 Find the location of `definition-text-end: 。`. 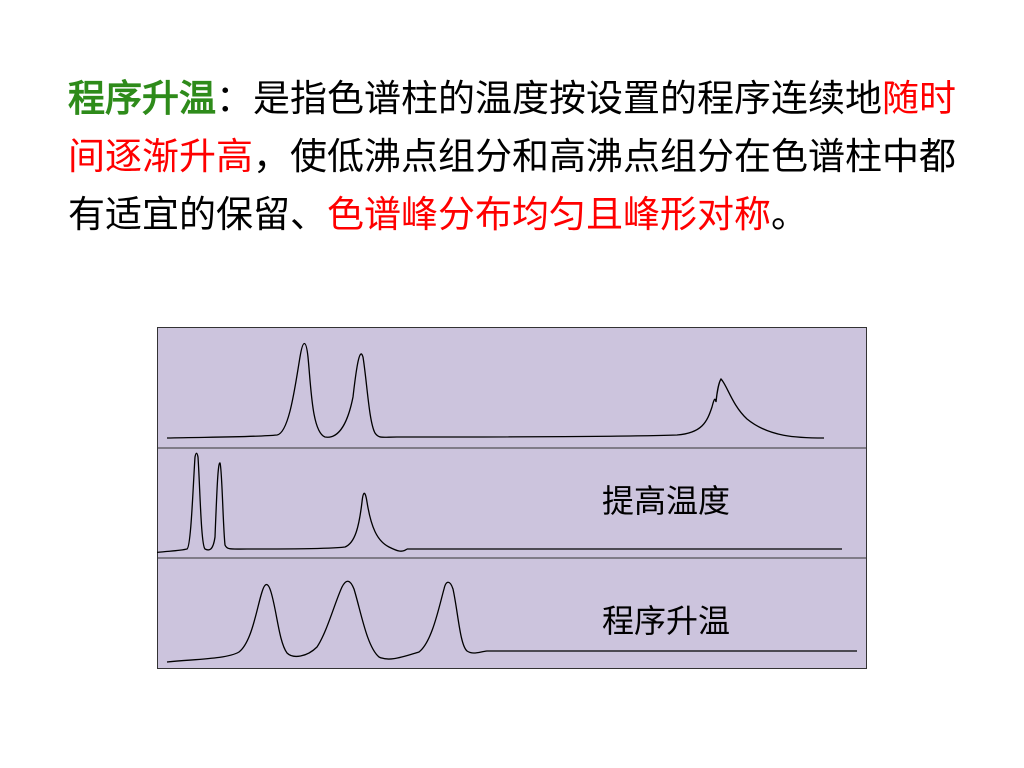

definition-text-end: 。 is located at coordinates (789, 214).